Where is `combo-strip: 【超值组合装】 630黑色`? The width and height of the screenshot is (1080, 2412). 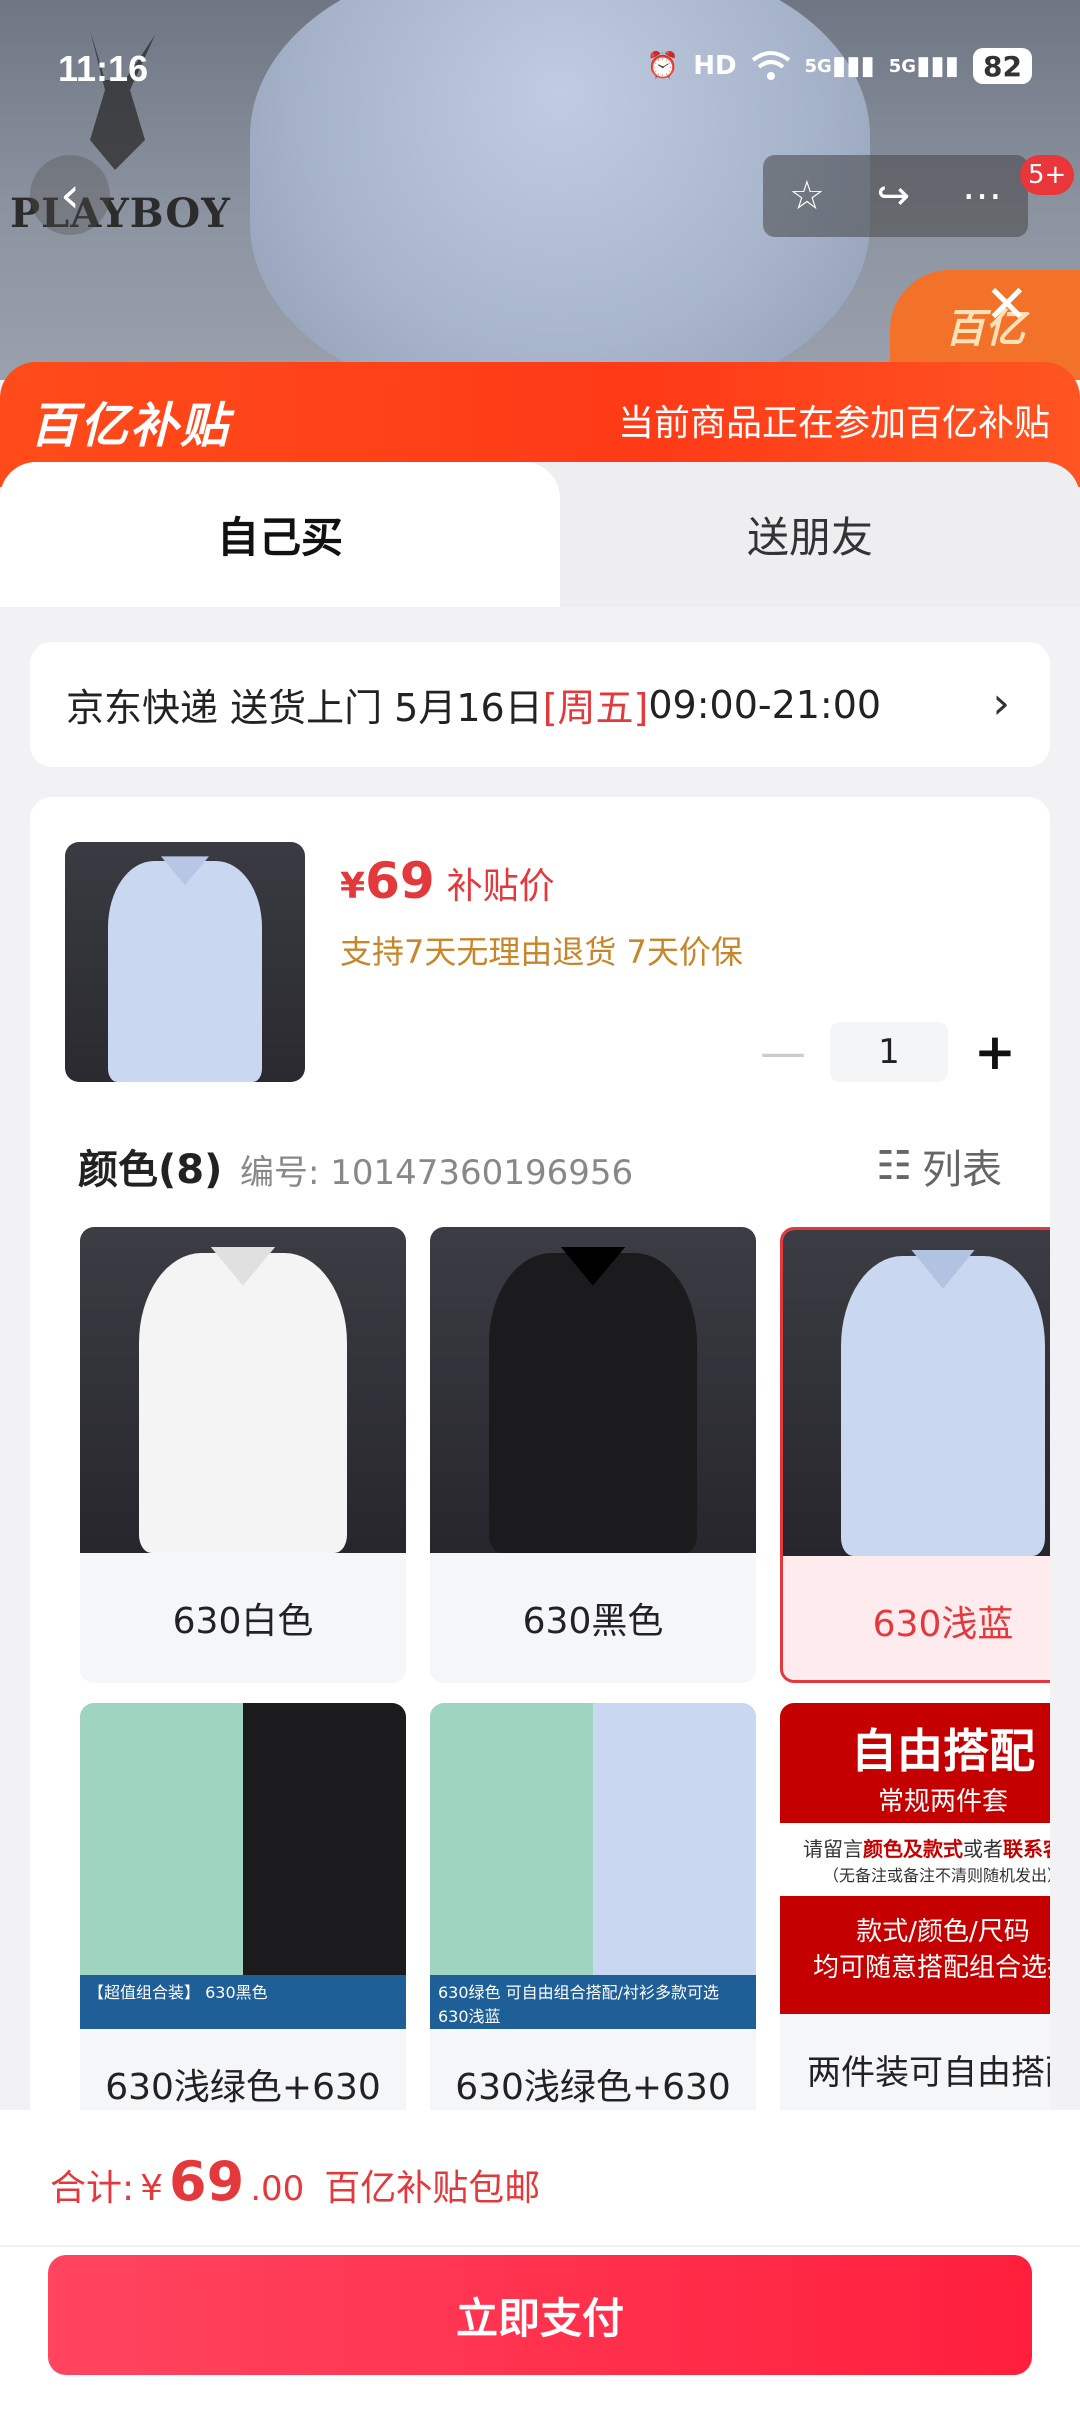
combo-strip: 【超值组合装】 630黑色 is located at coordinates (243, 2002).